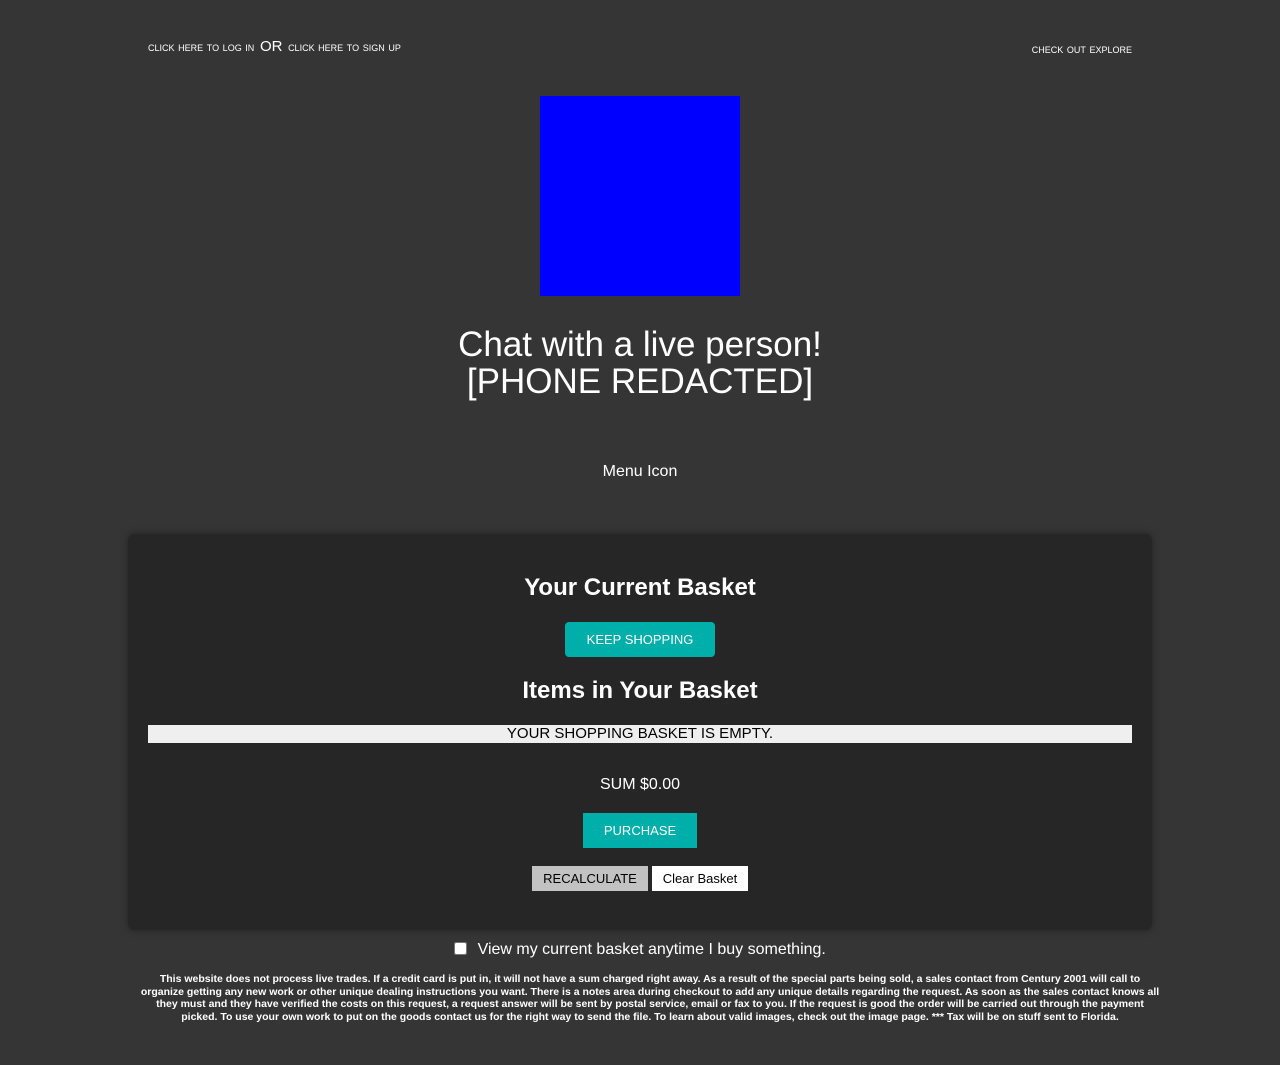 The width and height of the screenshot is (1280, 1065). Describe the element at coordinates (344, 46) in the screenshot. I see `signup-link: click here to sign up` at that location.